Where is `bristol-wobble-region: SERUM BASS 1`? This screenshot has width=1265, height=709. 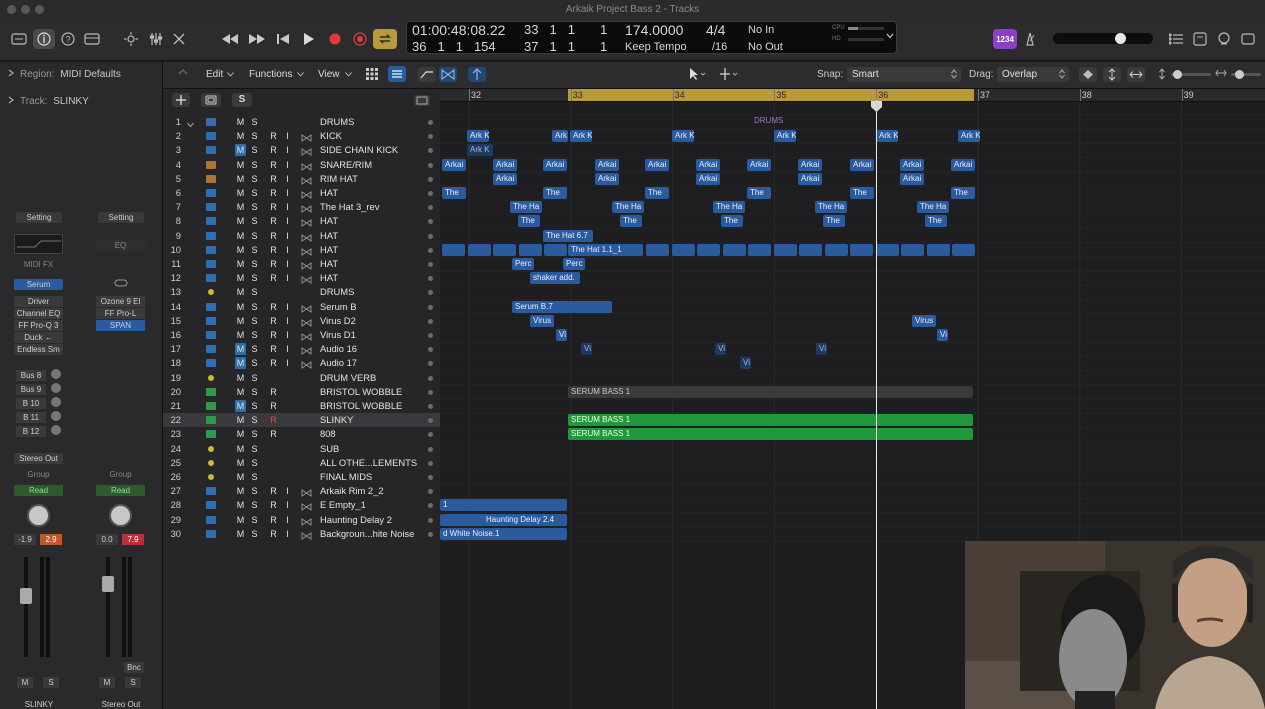
bristol-wobble-region: SERUM BASS 1 is located at coordinates (770, 391).